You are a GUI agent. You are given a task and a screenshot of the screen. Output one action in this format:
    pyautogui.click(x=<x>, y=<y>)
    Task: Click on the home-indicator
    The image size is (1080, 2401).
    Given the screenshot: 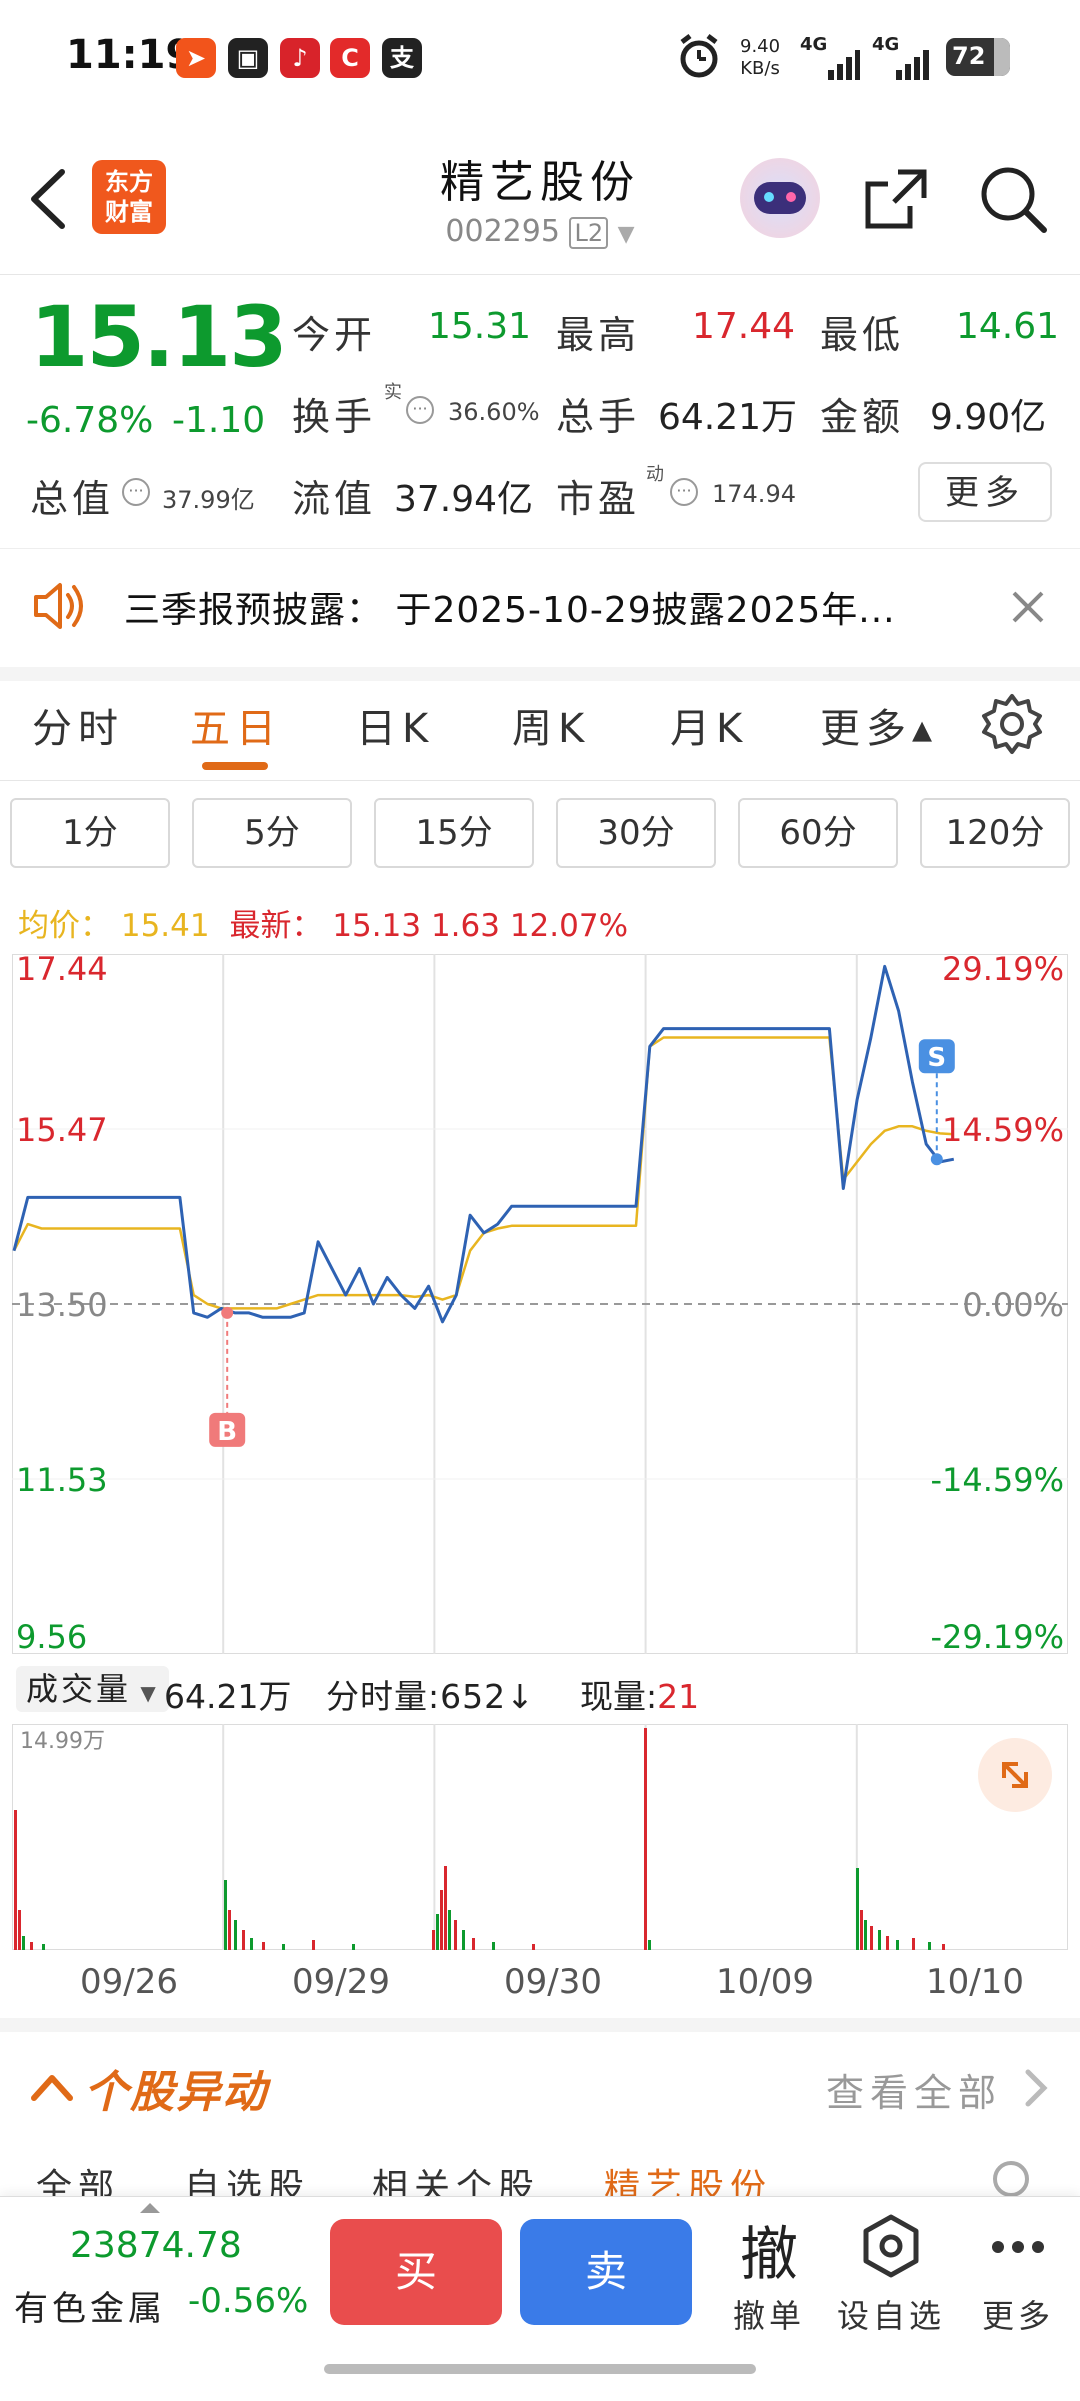 What is the action you would take?
    pyautogui.click(x=540, y=2369)
    